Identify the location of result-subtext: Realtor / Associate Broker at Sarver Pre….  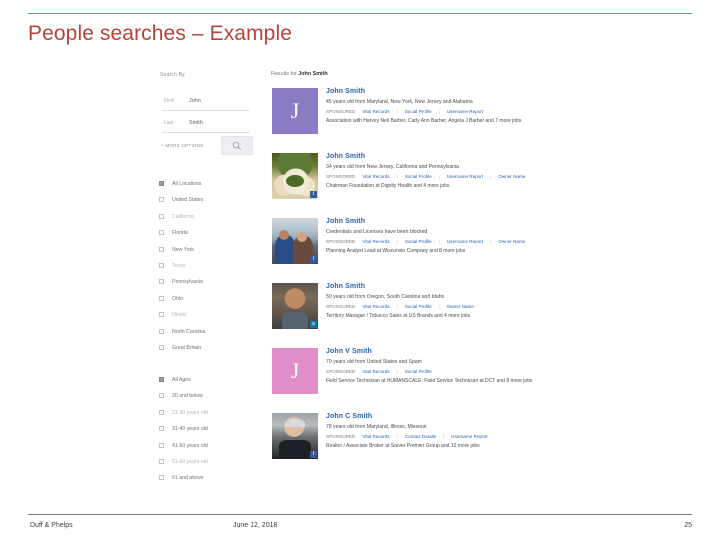
(403, 446).